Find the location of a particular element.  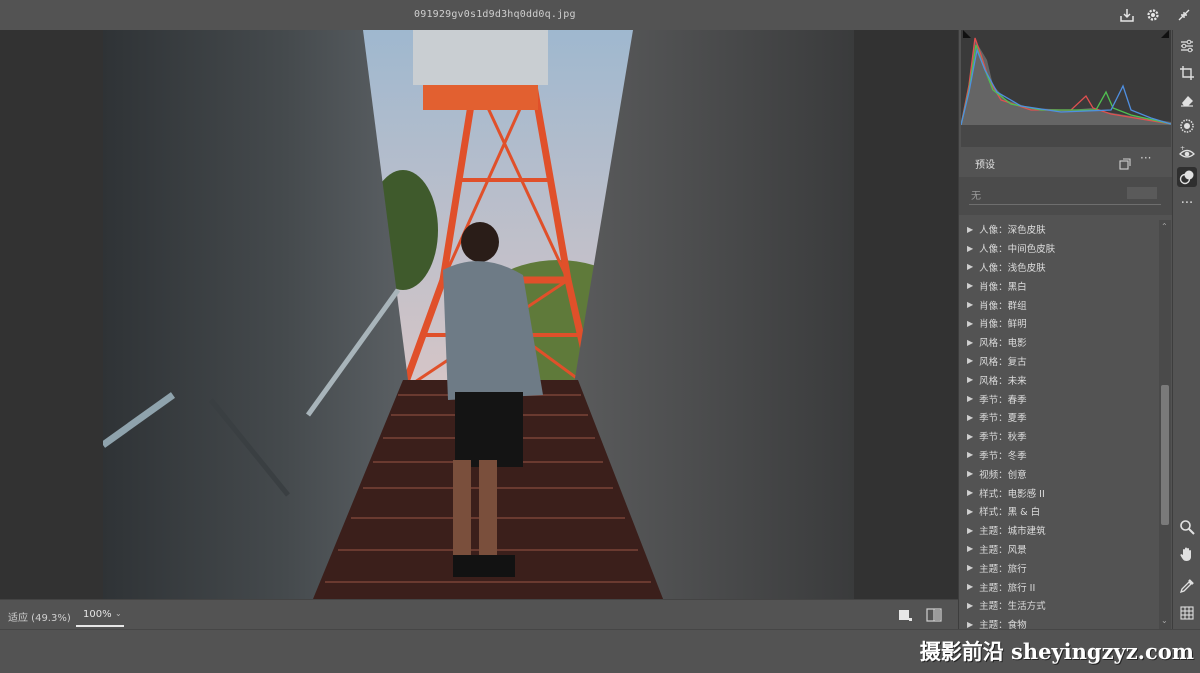

preset-group-label: 风格：电影 is located at coordinates (1003, 344).